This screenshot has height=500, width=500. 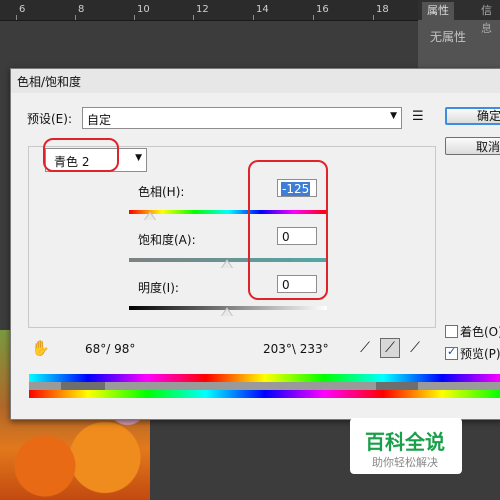 I want to click on ruler-label: 8, so click(x=81, y=9).